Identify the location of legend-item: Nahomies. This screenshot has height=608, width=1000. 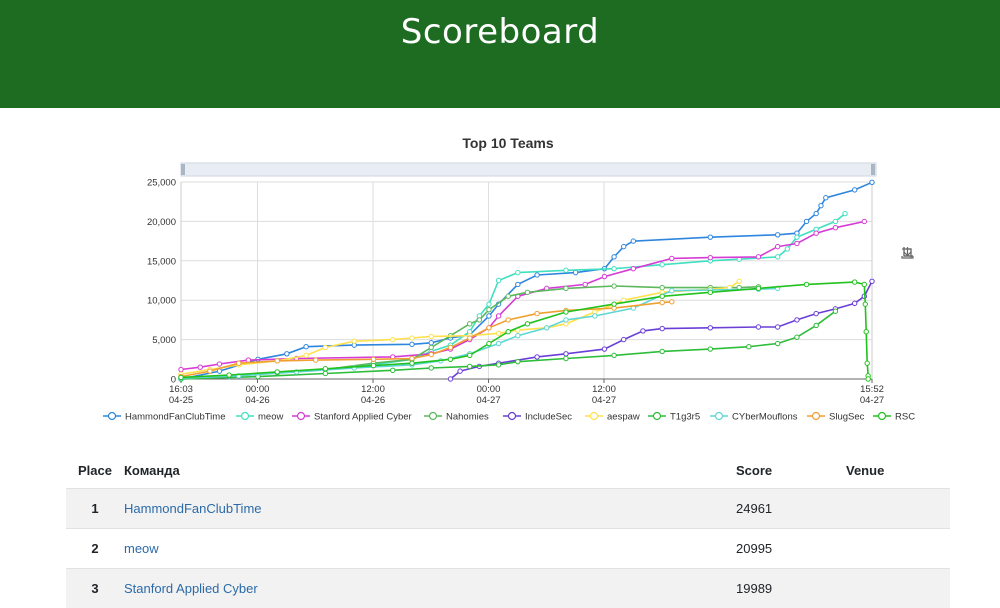
(456, 417).